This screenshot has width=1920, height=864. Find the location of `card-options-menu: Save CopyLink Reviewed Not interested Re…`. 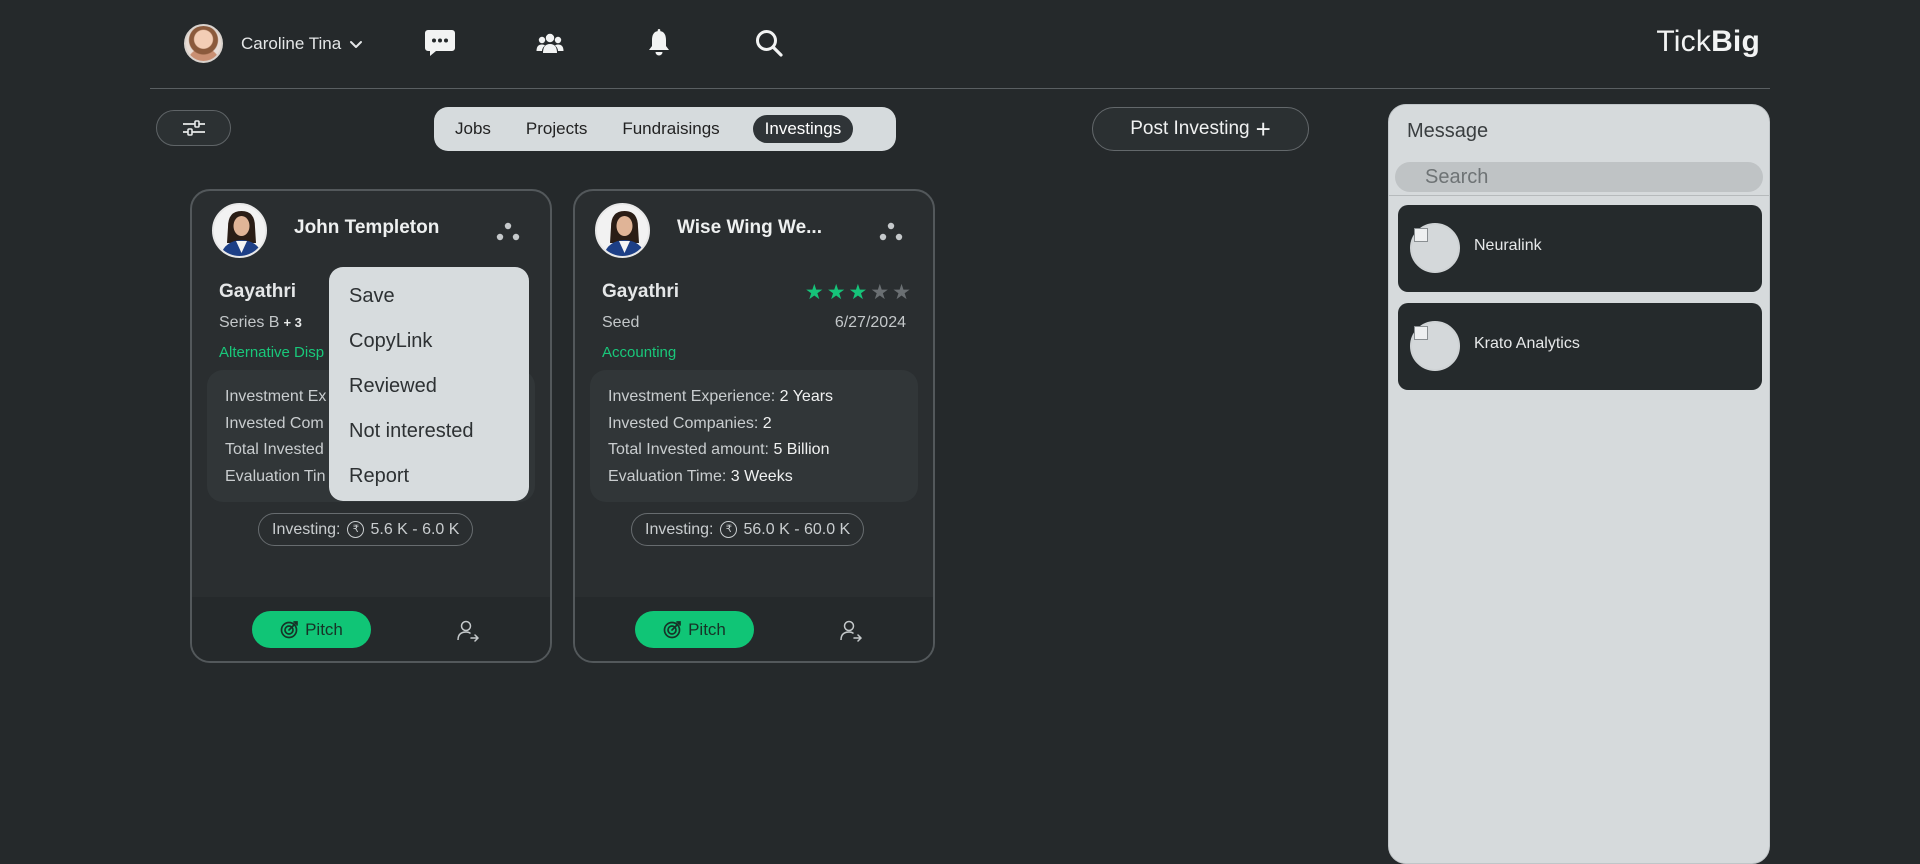

card-options-menu: Save CopyLink Reviewed Not interested Re… is located at coordinates (429, 384).